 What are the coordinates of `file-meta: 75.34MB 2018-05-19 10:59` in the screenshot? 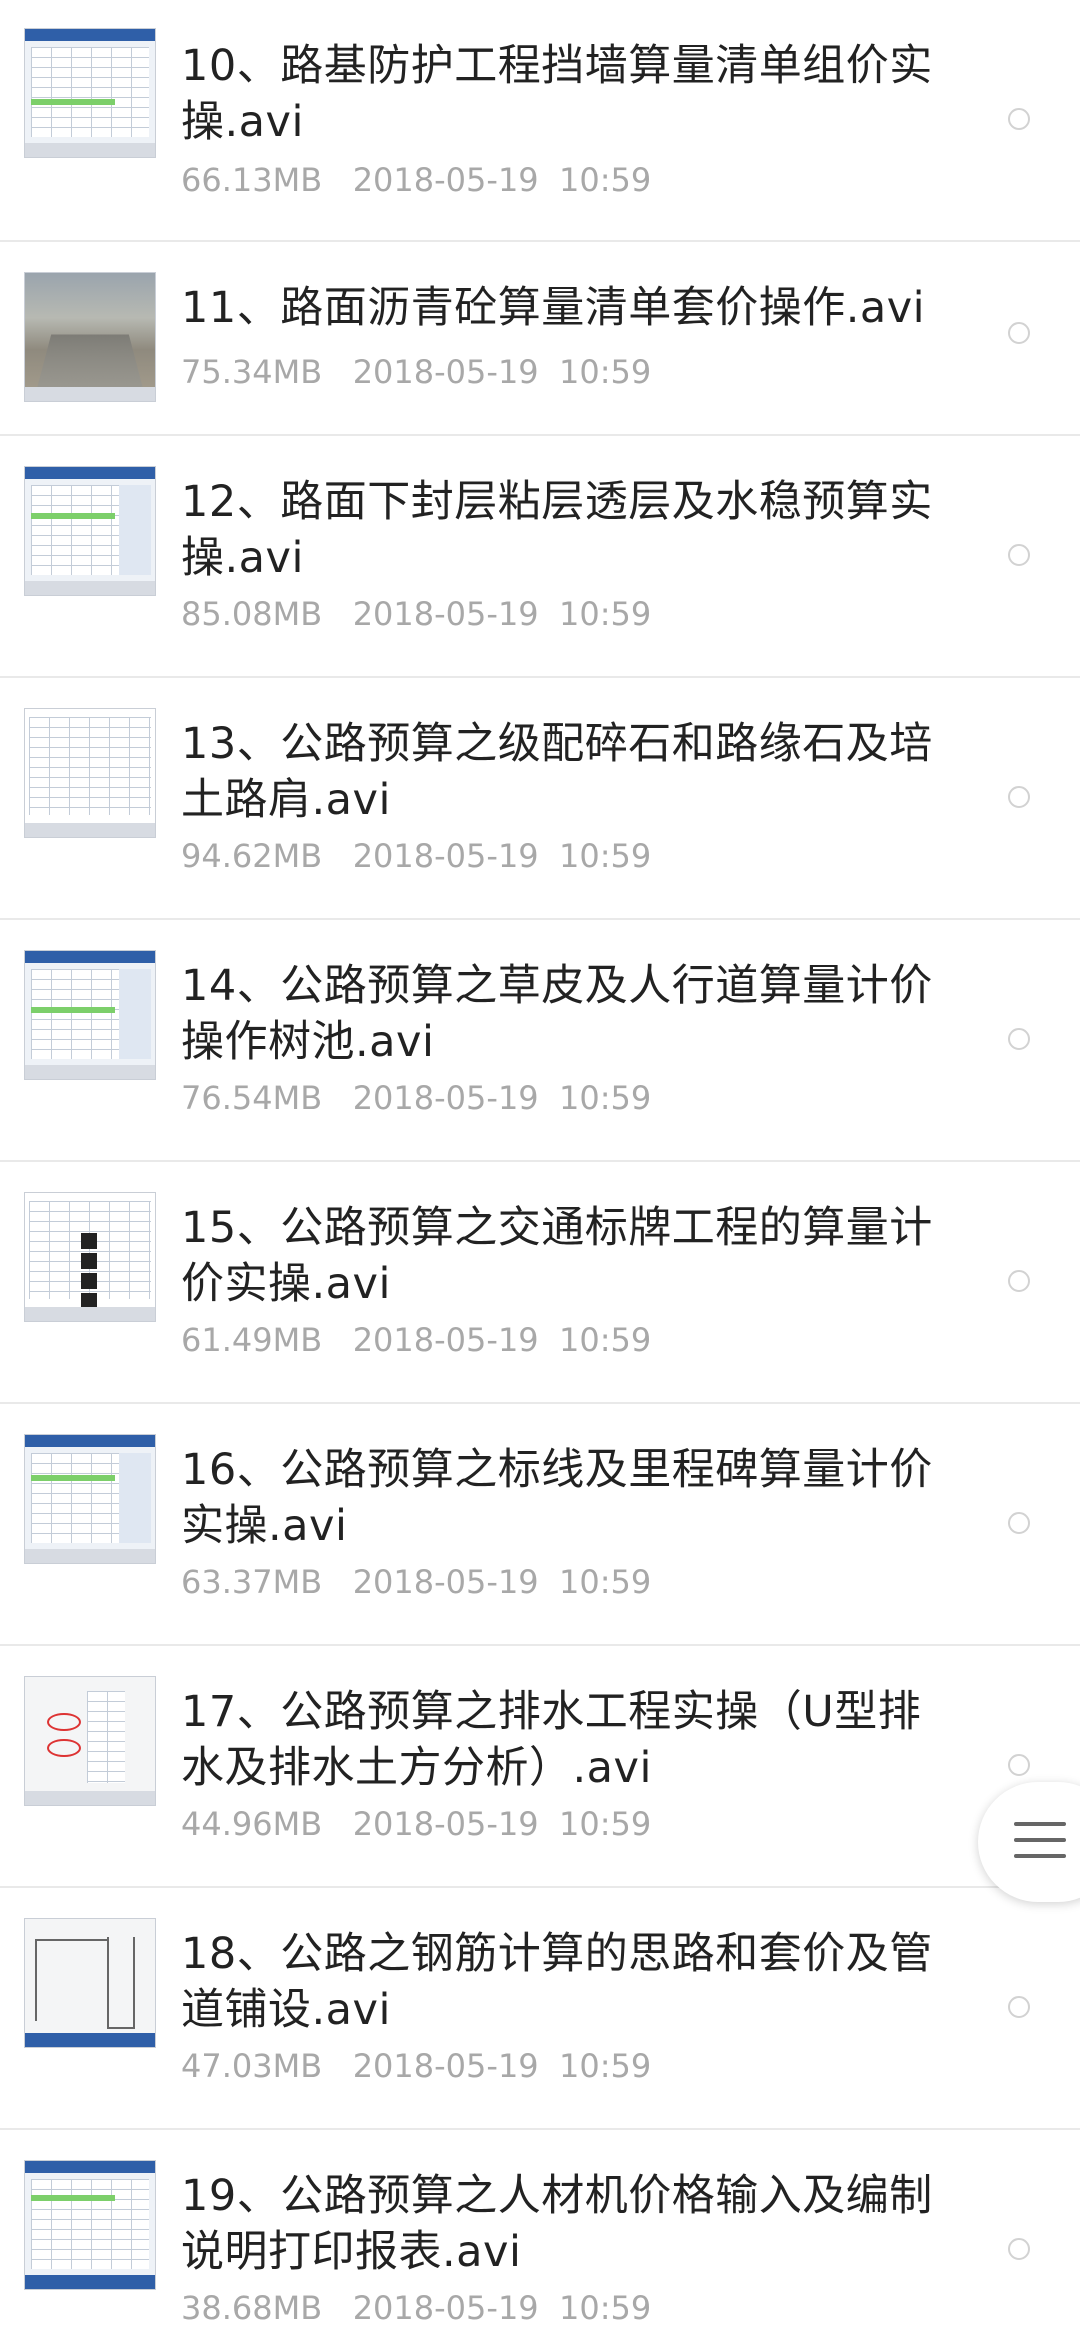 It's located at (416, 372).